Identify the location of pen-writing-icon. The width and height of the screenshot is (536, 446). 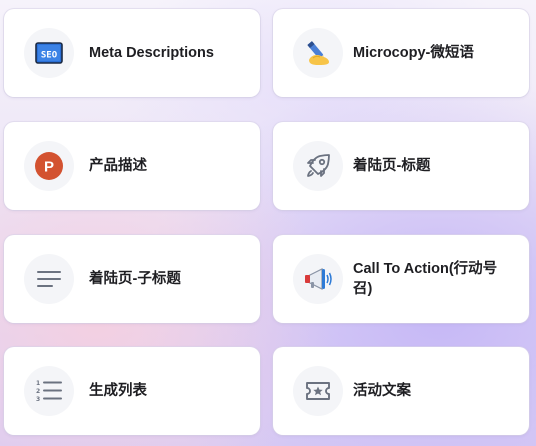
(318, 53).